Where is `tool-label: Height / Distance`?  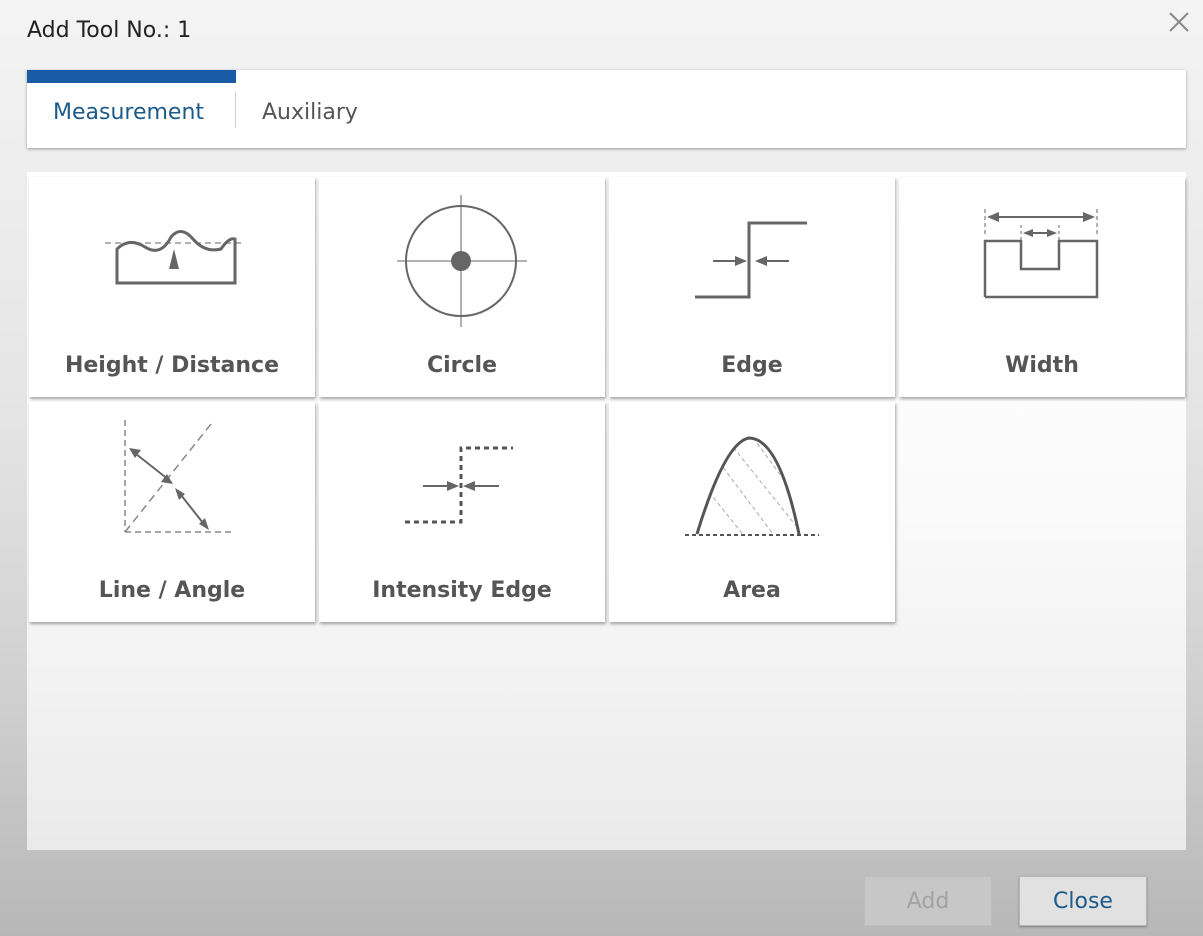 tool-label: Height / Distance is located at coordinates (172, 365).